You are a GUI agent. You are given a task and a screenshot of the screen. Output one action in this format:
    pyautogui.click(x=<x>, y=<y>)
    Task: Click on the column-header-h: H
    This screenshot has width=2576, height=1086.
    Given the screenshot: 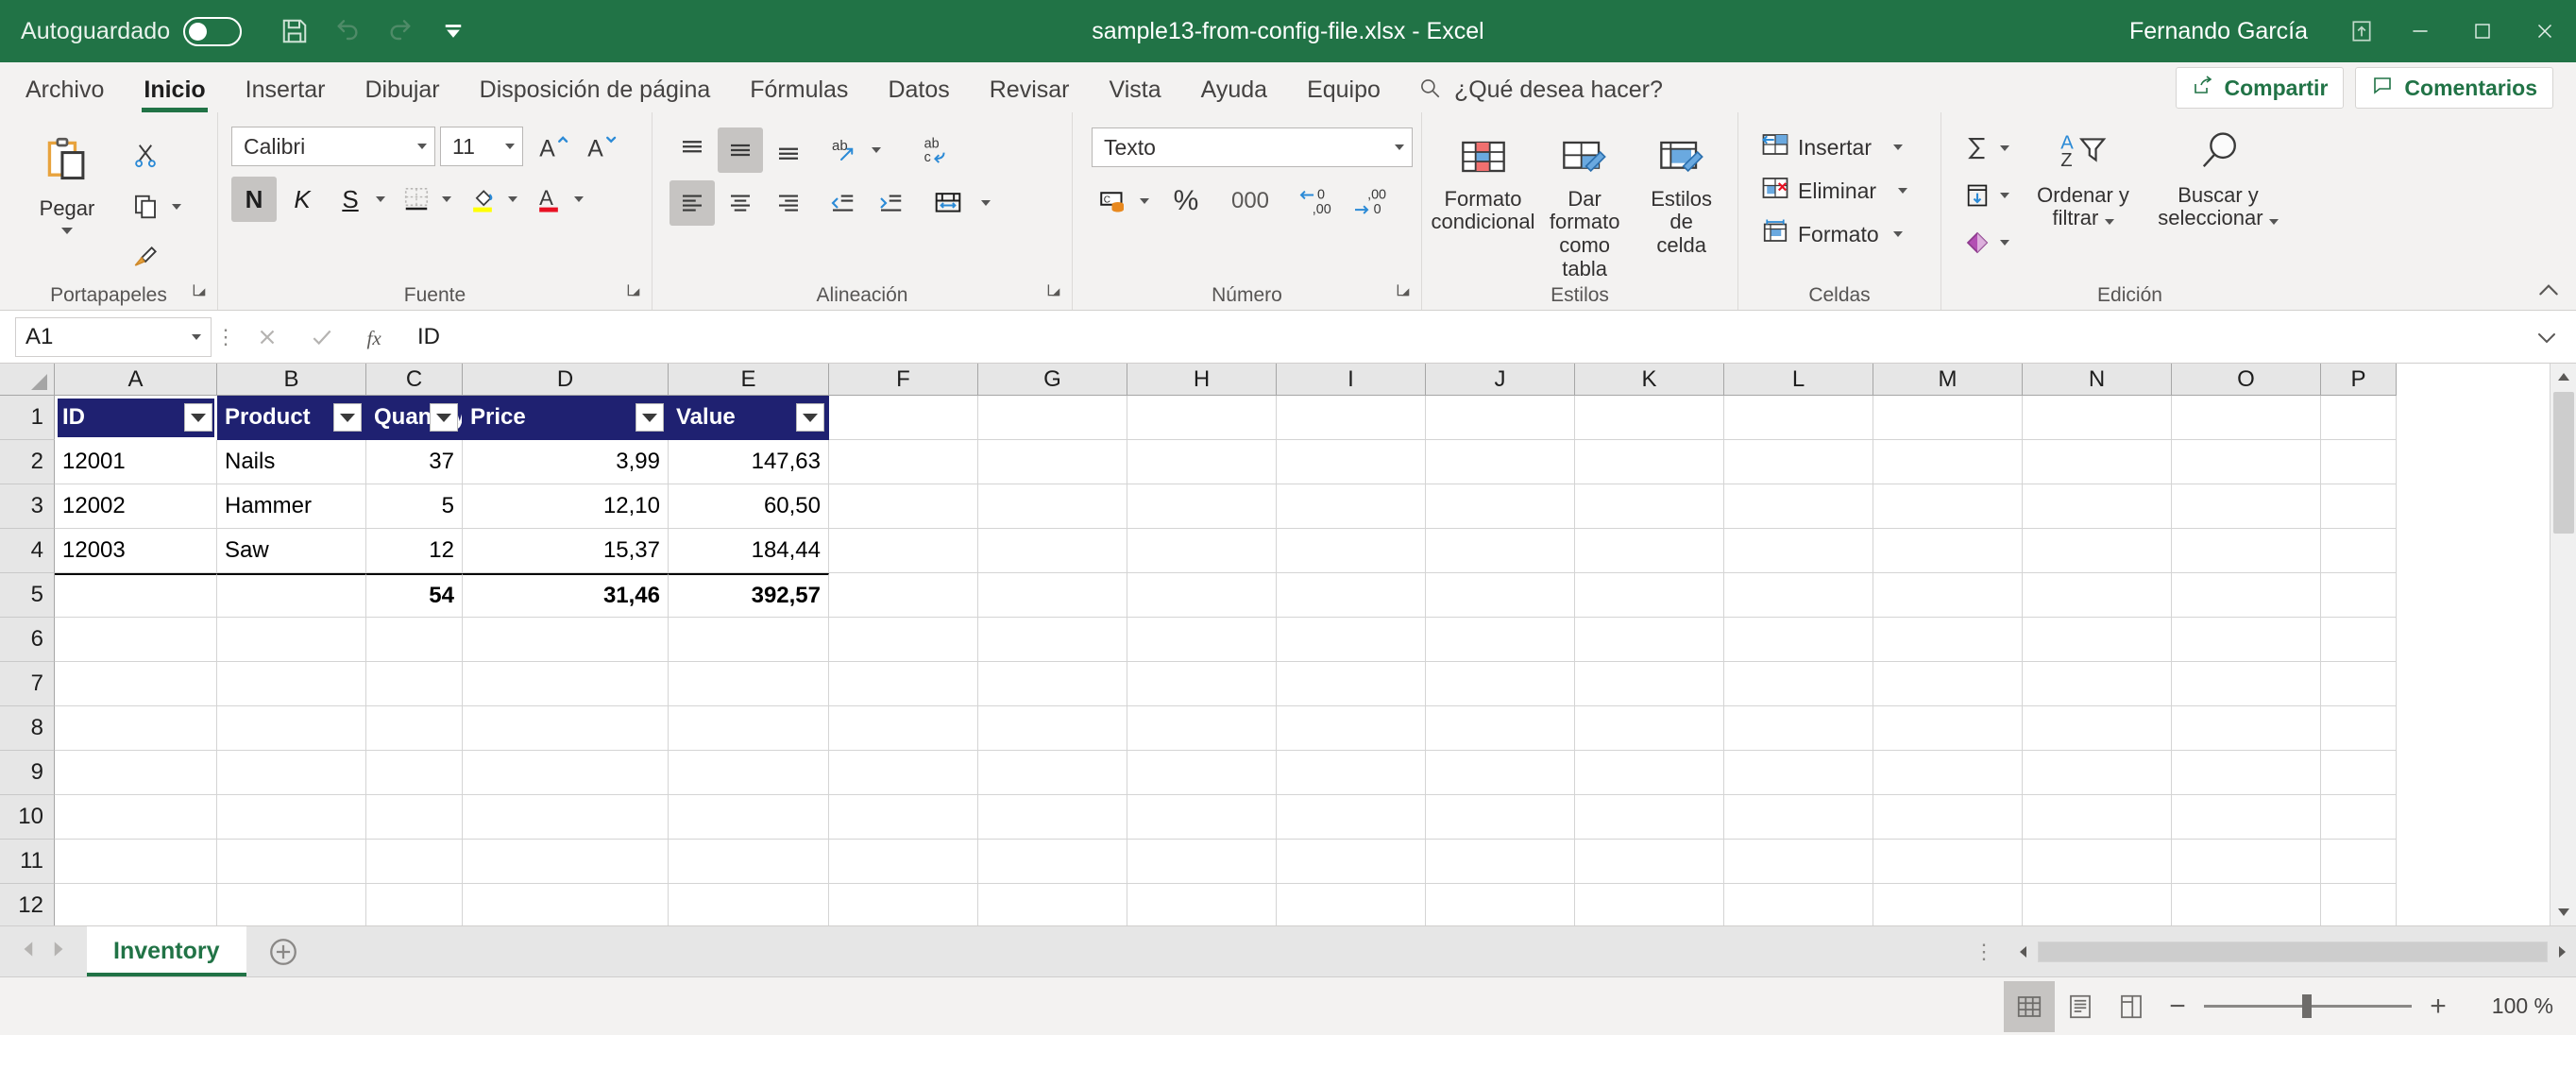 What is the action you would take?
    pyautogui.click(x=1202, y=380)
    